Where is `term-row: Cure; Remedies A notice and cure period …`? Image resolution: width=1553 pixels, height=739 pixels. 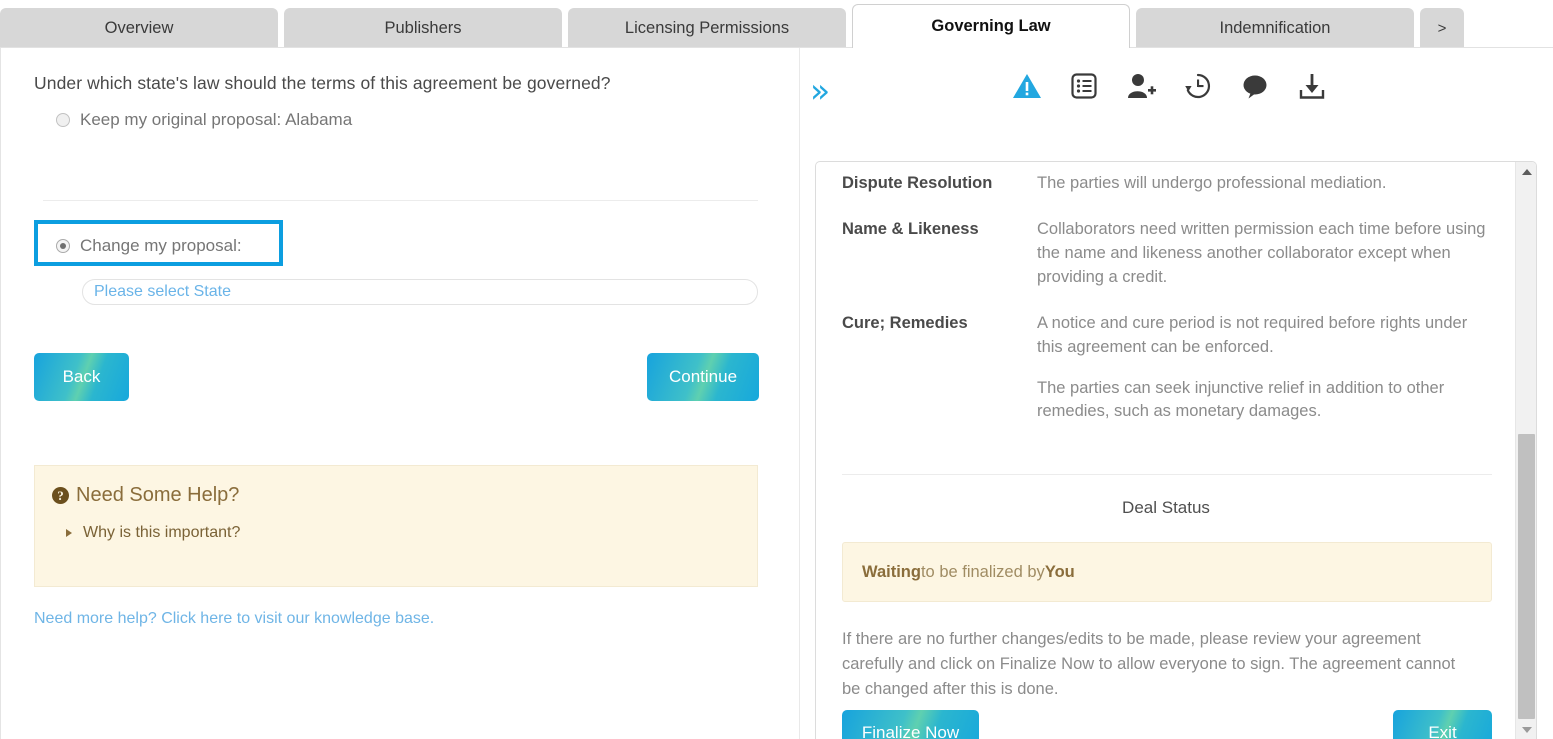
term-row: Cure; Remedies A notice and cure period … is located at coordinates (1167, 368).